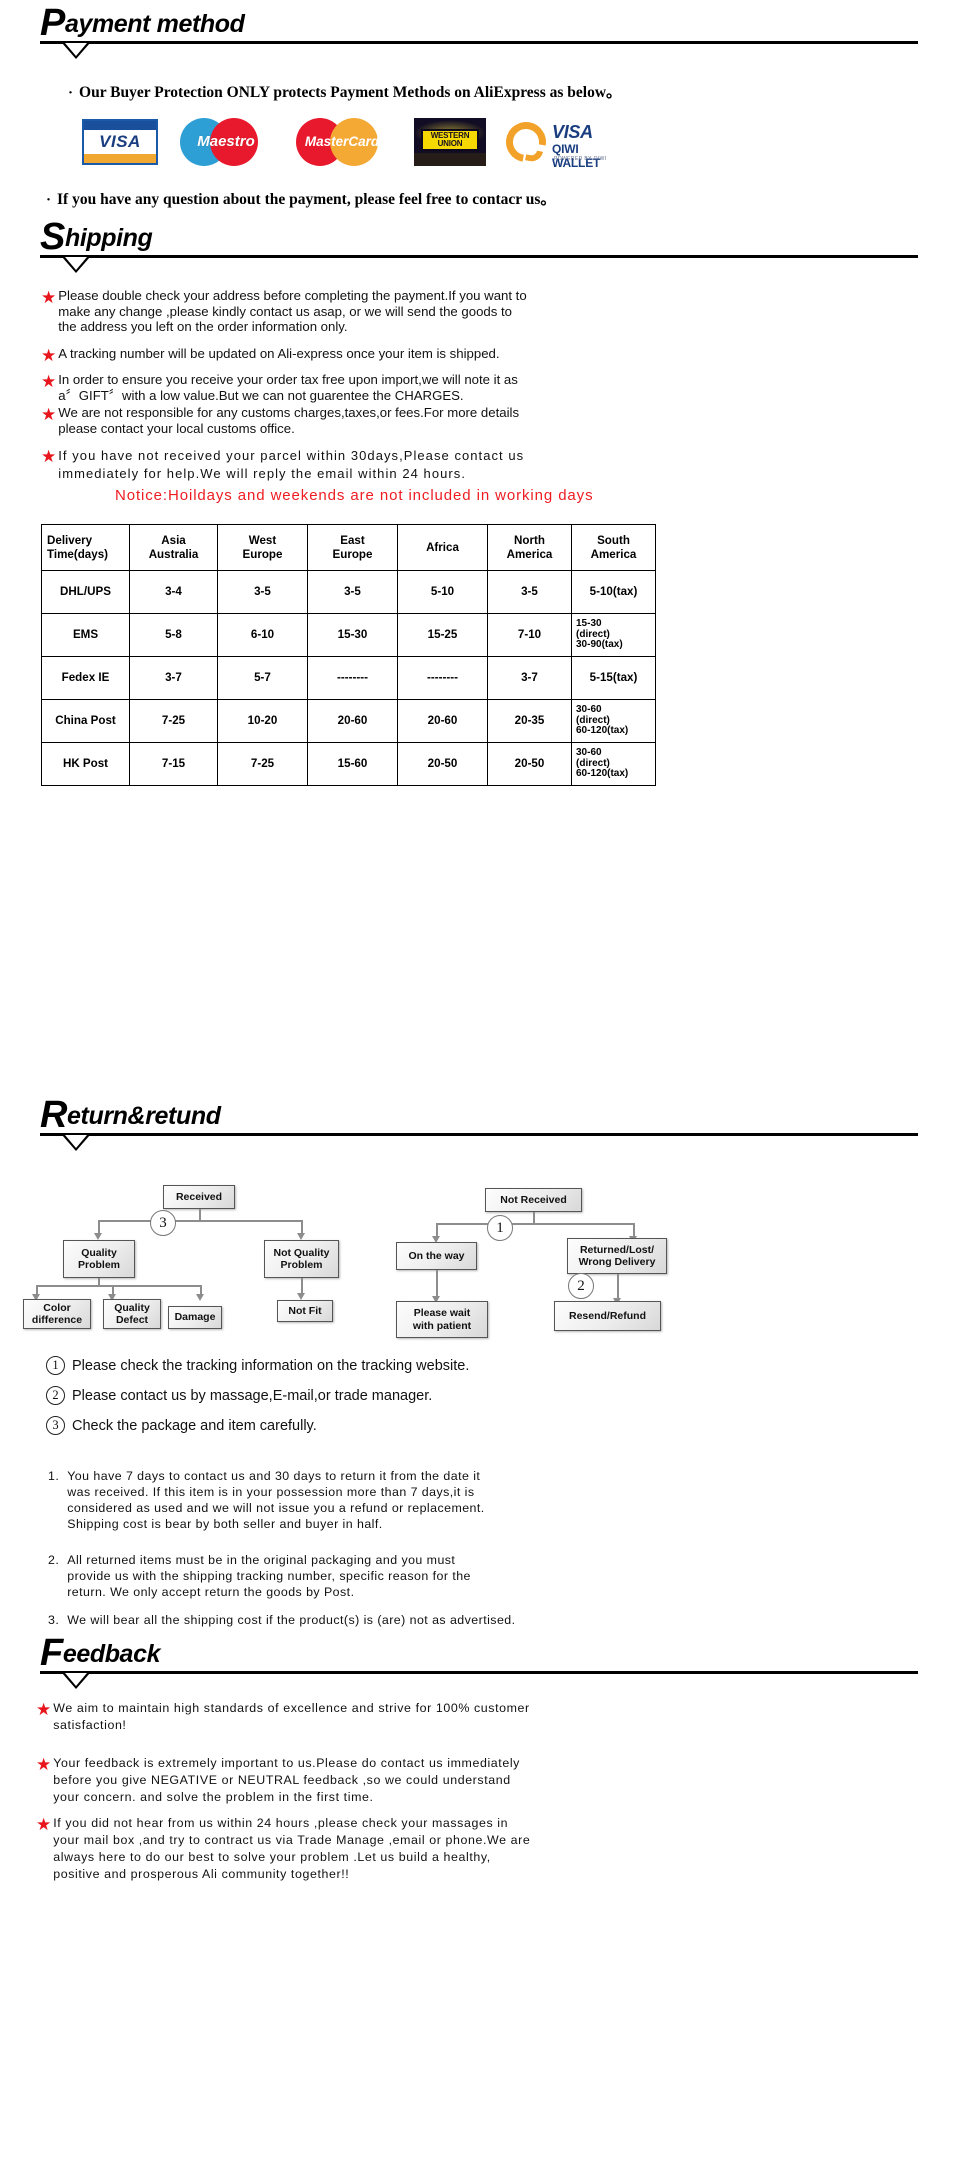  Describe the element at coordinates (199, 1197) in the screenshot. I see `flow-box-received: Received` at that location.